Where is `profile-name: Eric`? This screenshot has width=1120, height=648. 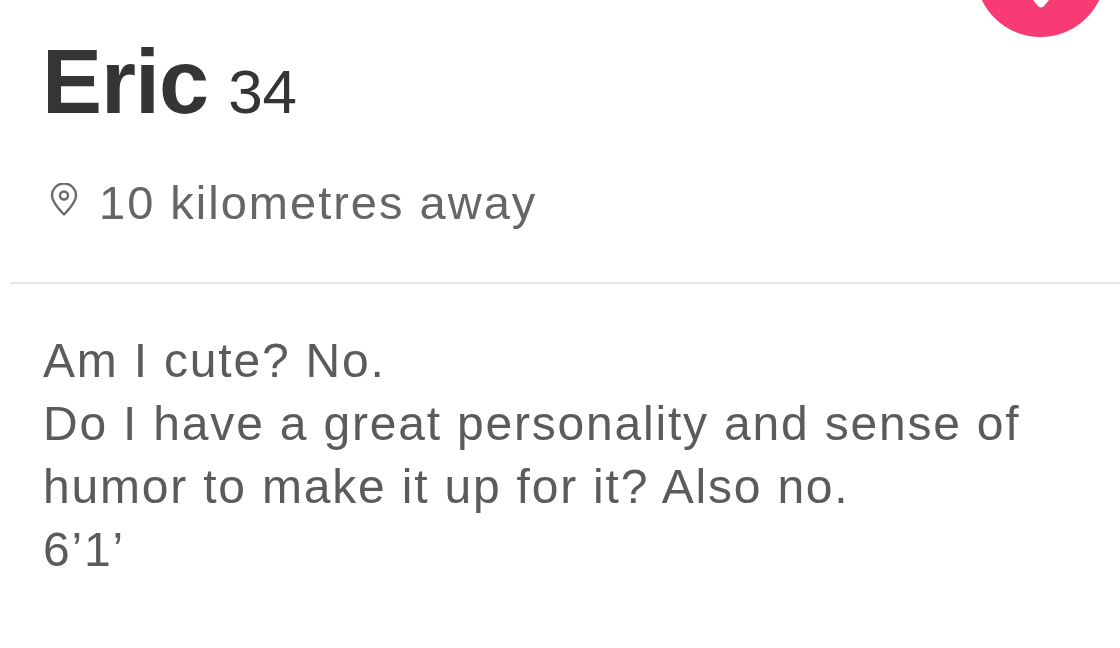
profile-name: Eric is located at coordinates (125, 82).